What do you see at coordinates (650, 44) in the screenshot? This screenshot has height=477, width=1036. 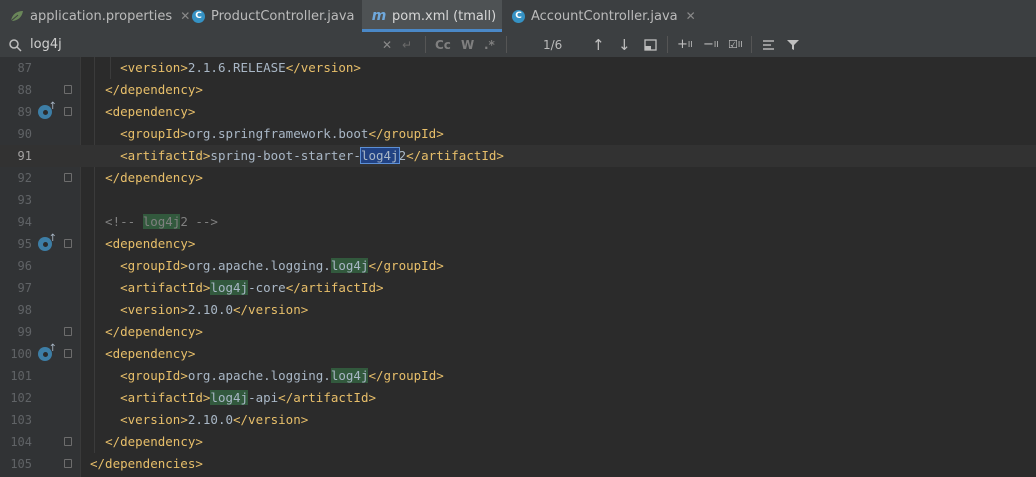 I see `select-all-occurrences-icon` at bounding box center [650, 44].